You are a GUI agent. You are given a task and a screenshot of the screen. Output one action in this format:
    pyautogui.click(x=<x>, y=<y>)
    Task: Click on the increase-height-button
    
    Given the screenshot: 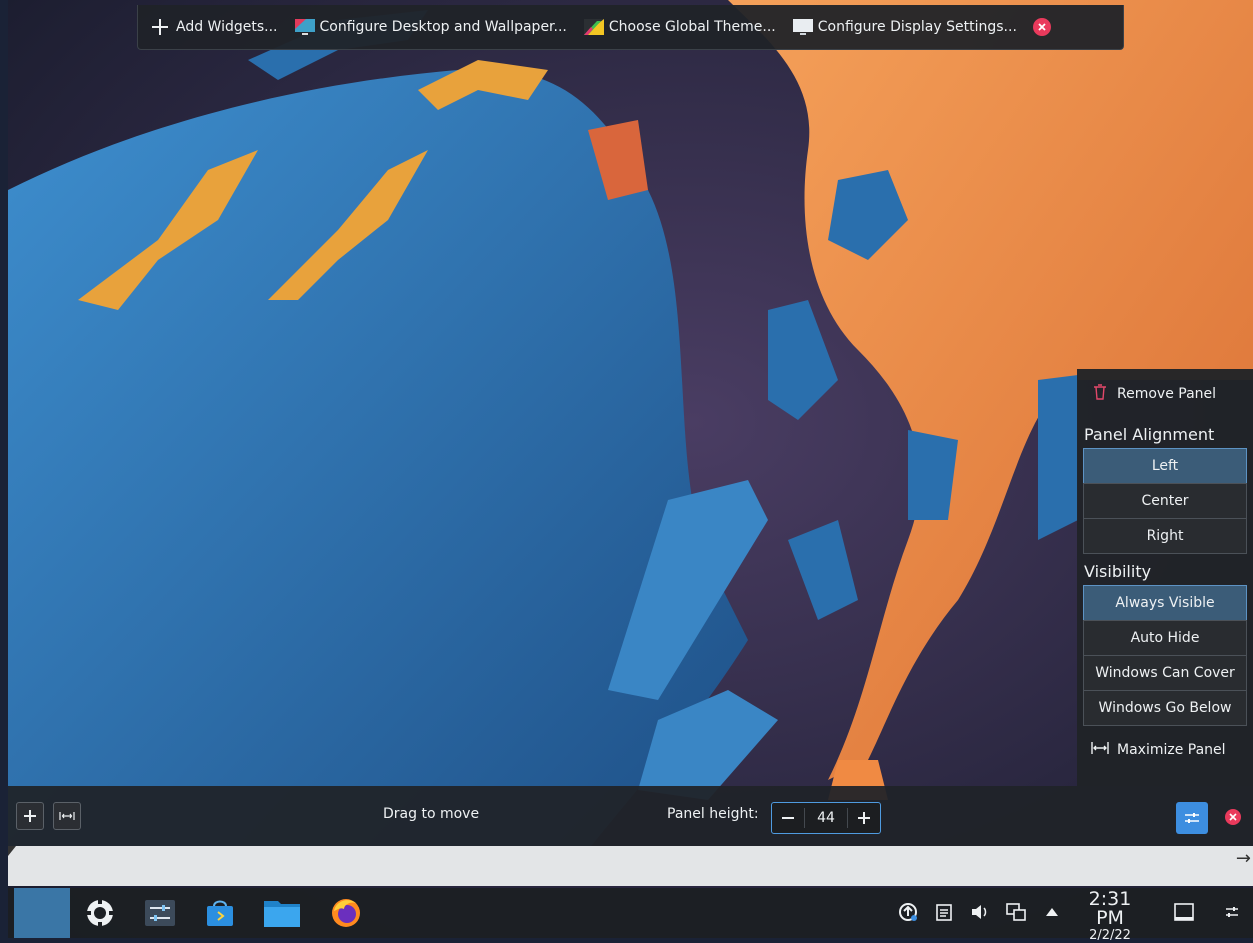 What is the action you would take?
    pyautogui.click(x=864, y=818)
    